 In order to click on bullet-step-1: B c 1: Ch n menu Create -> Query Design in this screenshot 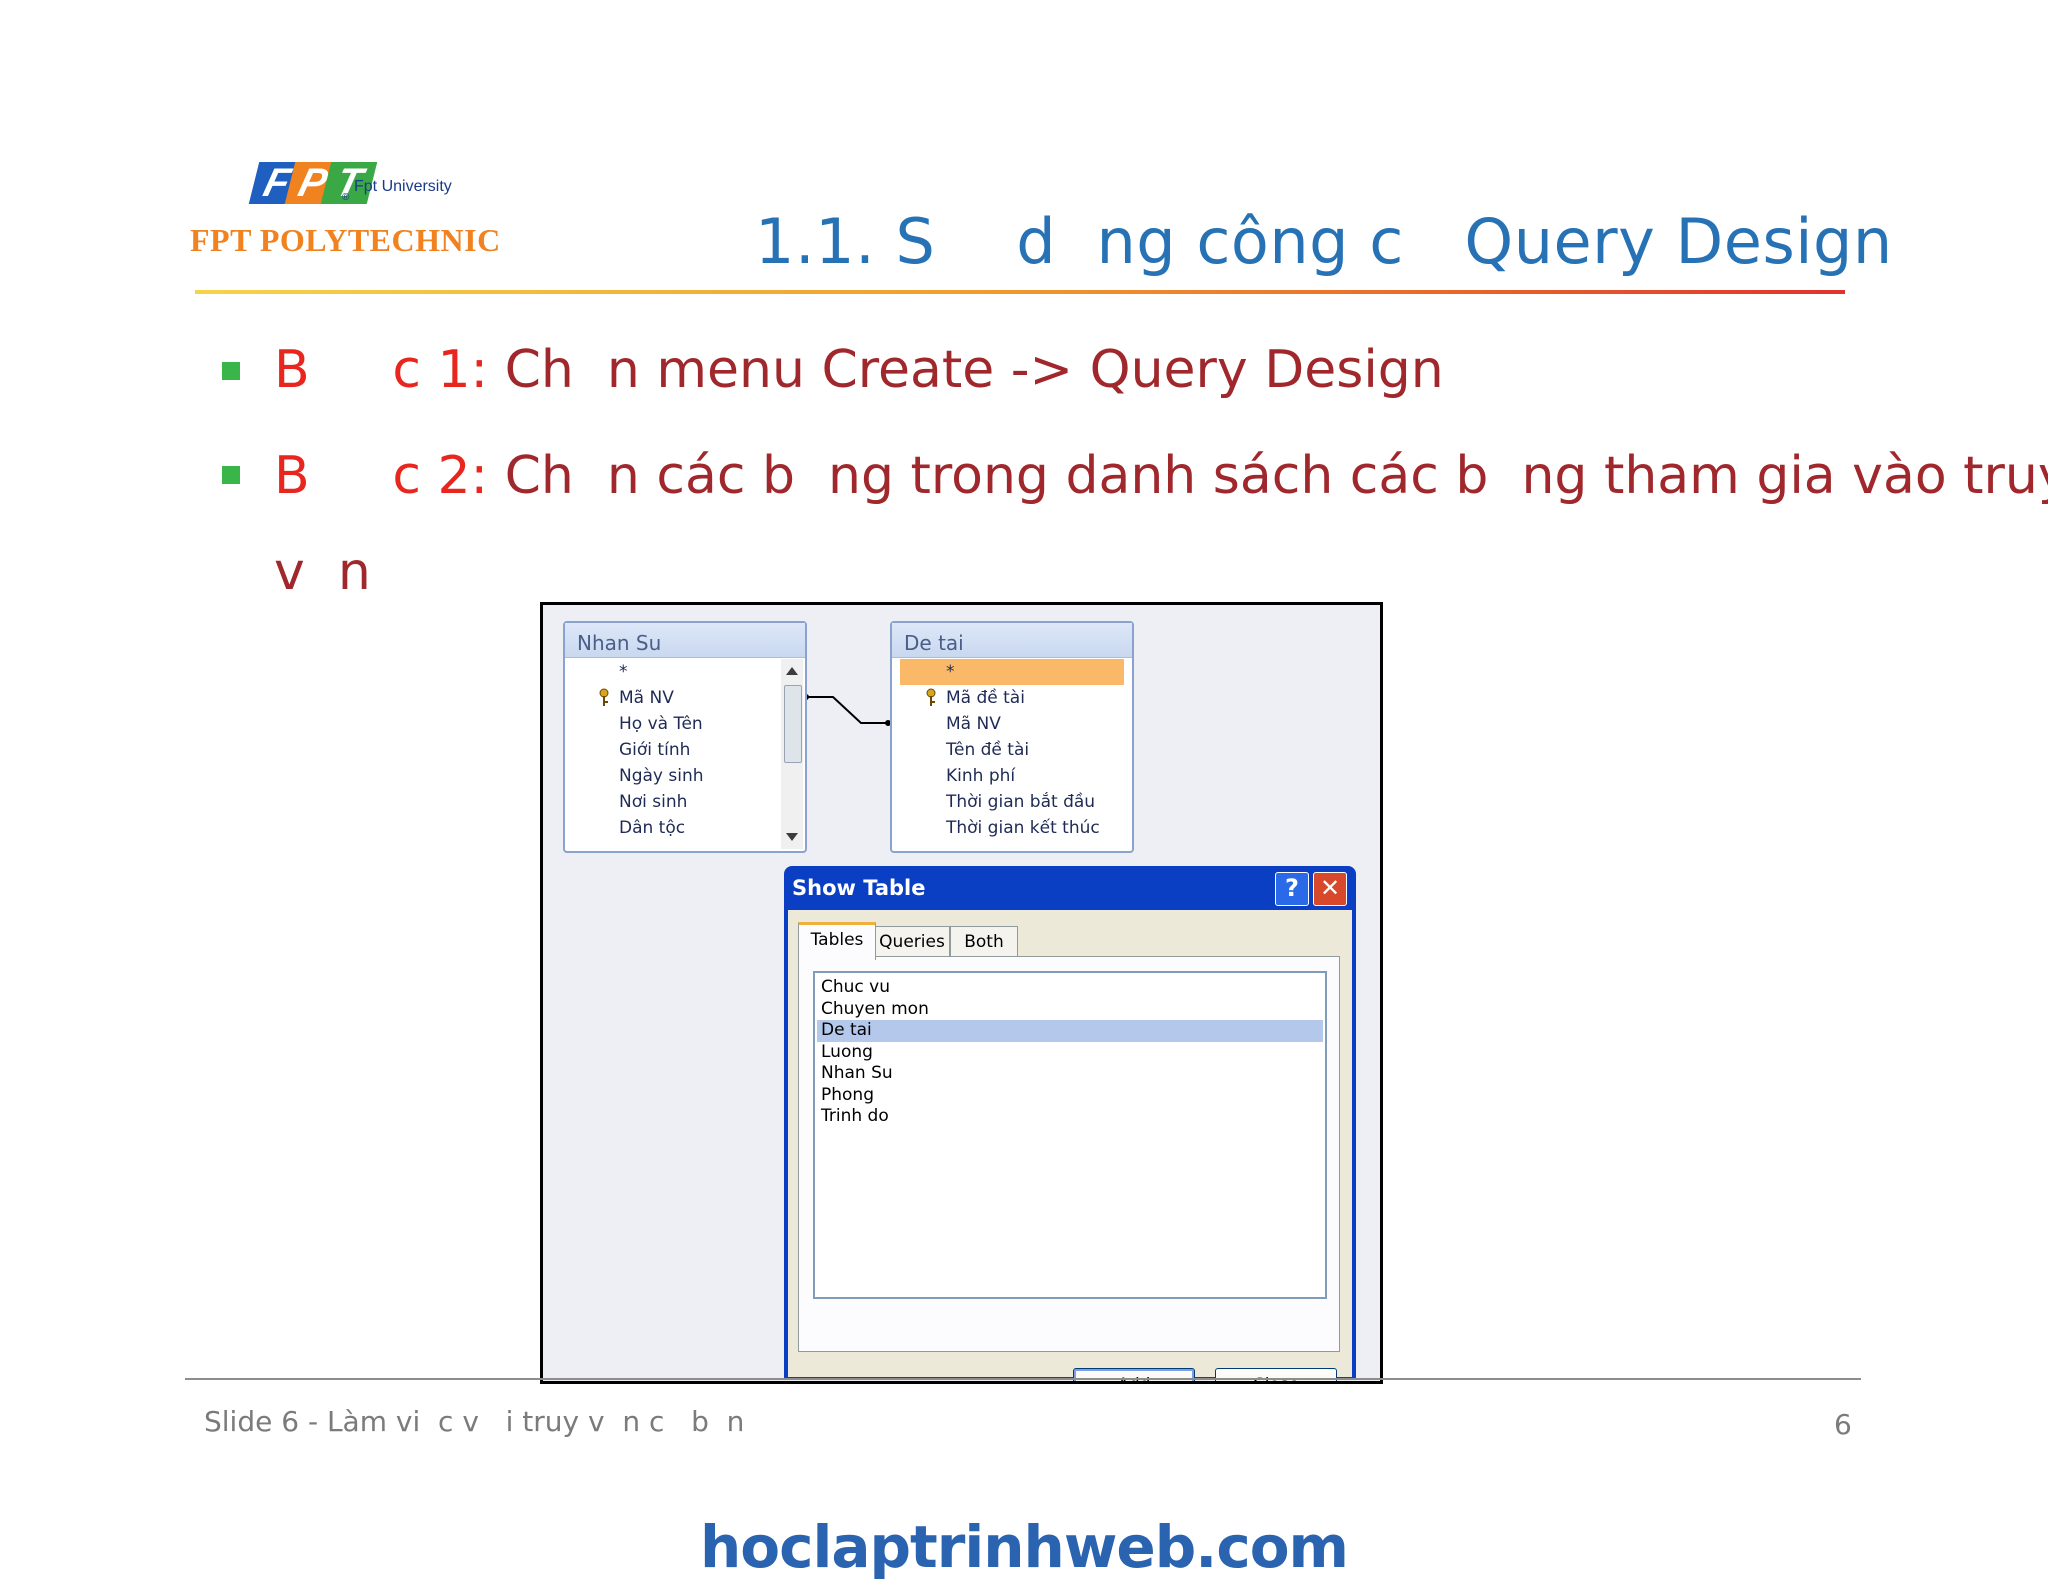, I will do `click(859, 370)`.